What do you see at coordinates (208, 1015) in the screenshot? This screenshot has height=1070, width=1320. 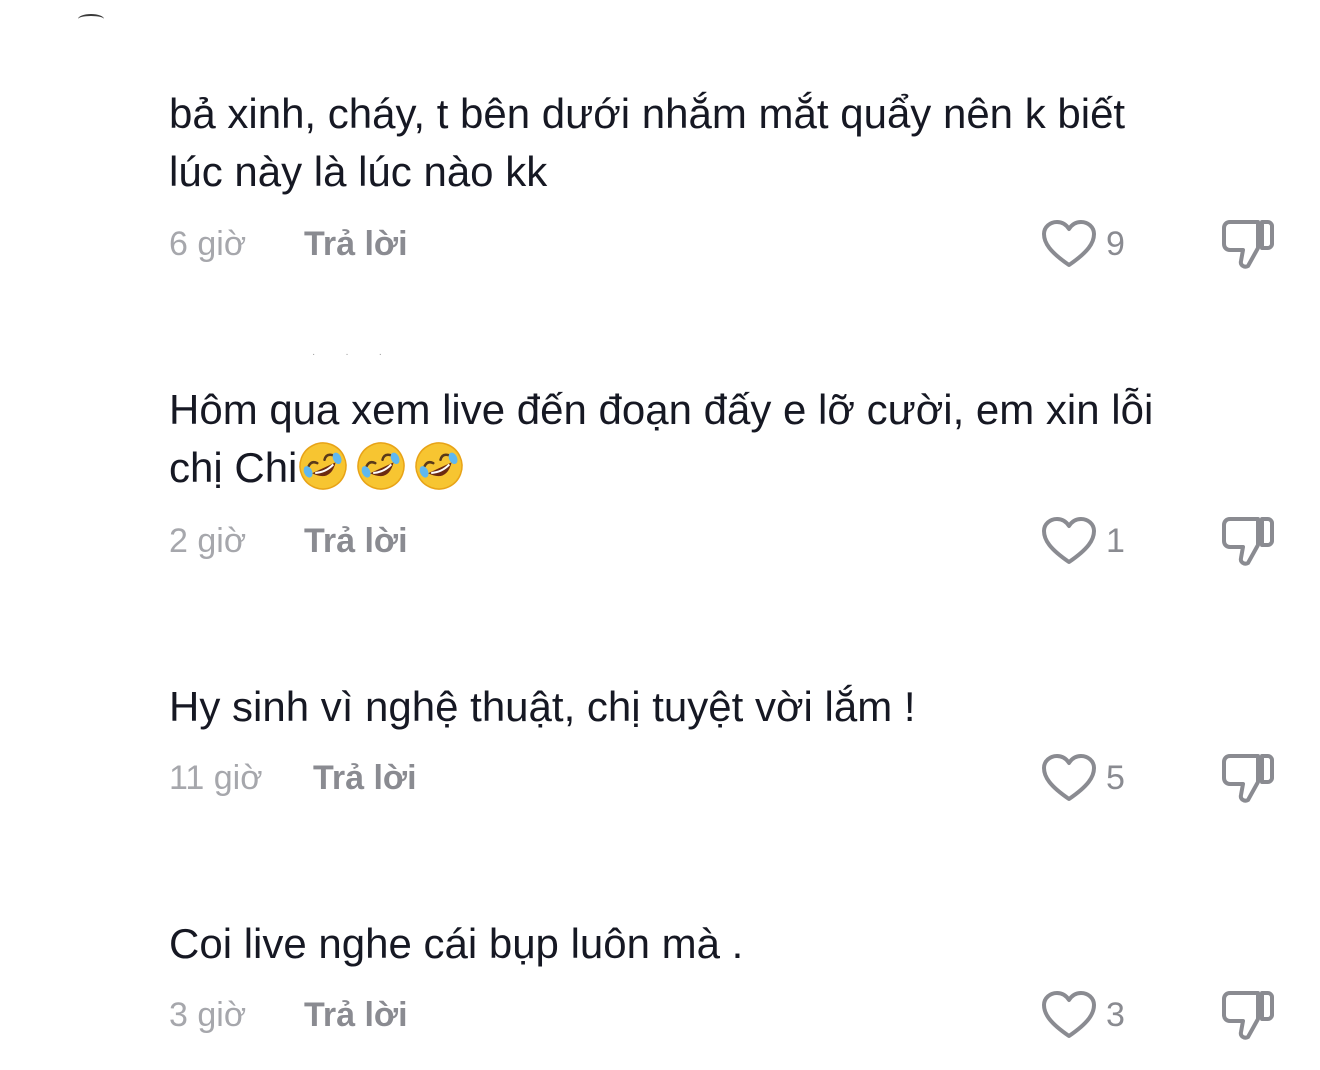 I see `comment-time: 3 giờ` at bounding box center [208, 1015].